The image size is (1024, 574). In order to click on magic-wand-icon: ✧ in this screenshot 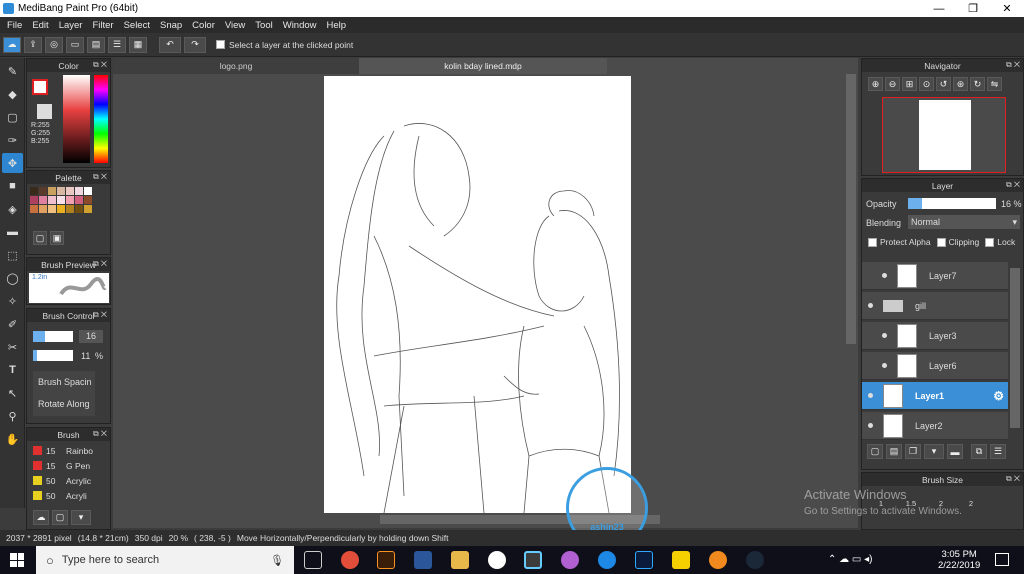, I will do `click(12, 301)`.